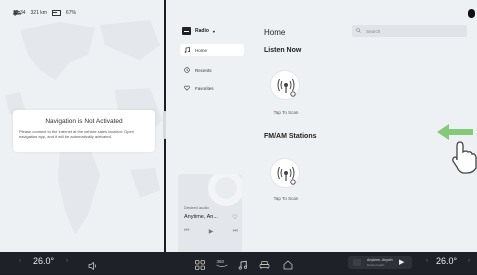  Describe the element at coordinates (203, 70) in the screenshot. I see `sidebar-item-label: Recents` at that location.